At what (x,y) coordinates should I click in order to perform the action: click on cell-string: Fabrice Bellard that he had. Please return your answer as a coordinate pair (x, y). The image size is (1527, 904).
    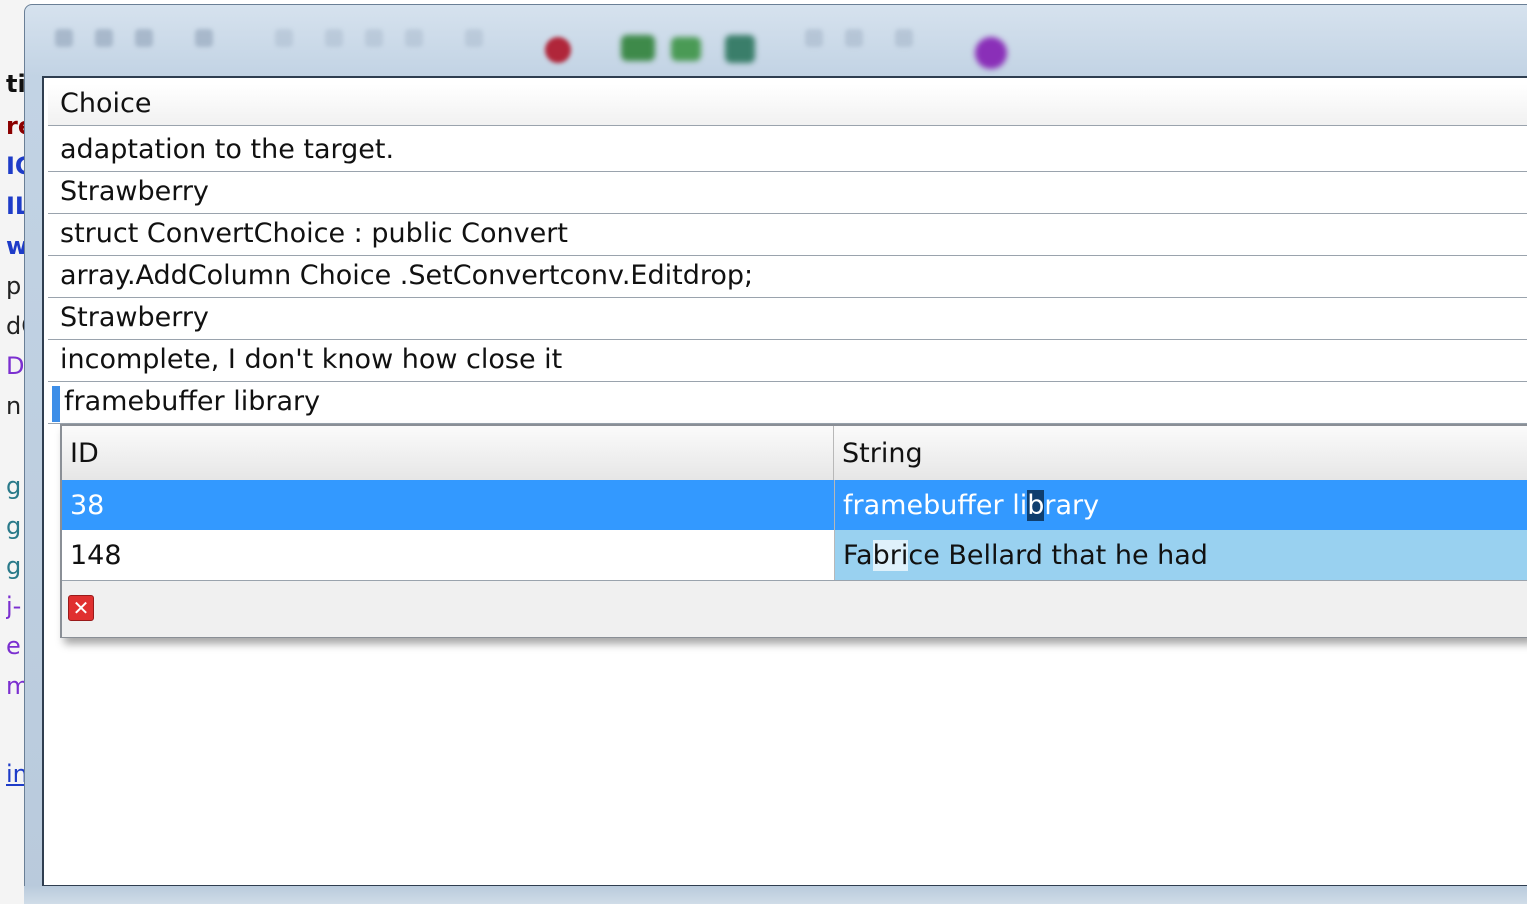
    Looking at the image, I should click on (1180, 555).